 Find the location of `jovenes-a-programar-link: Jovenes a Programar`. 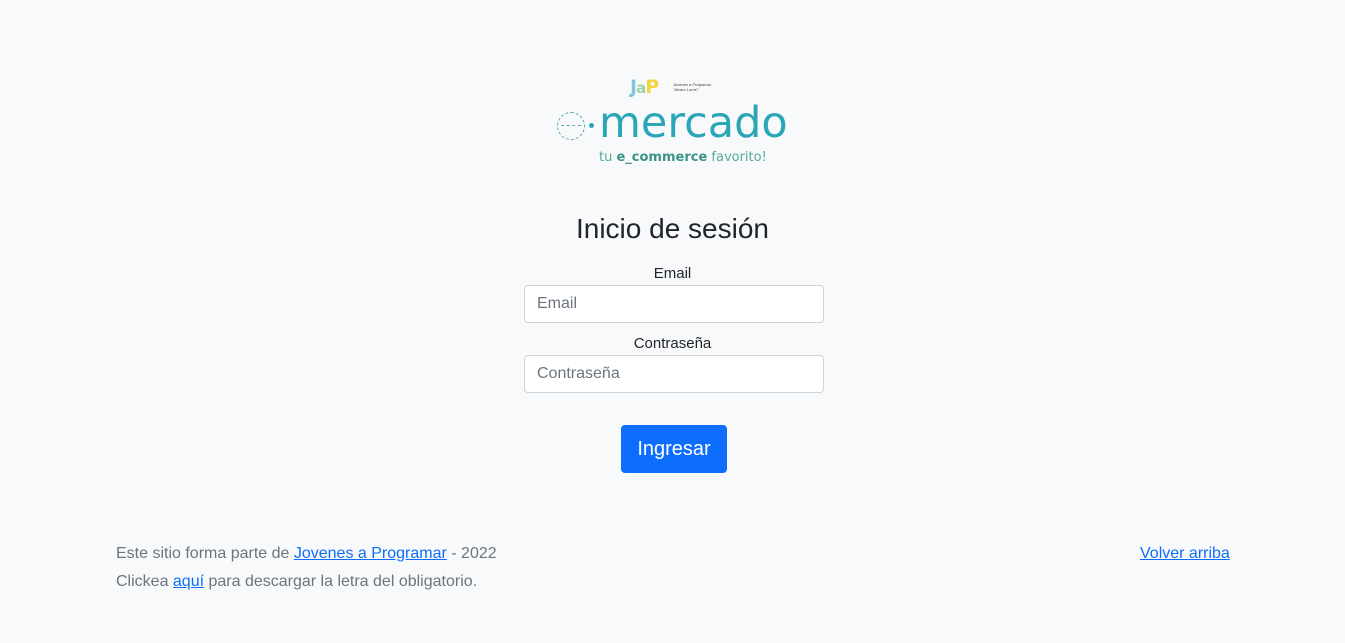

jovenes-a-programar-link: Jovenes a Programar is located at coordinates (370, 553).